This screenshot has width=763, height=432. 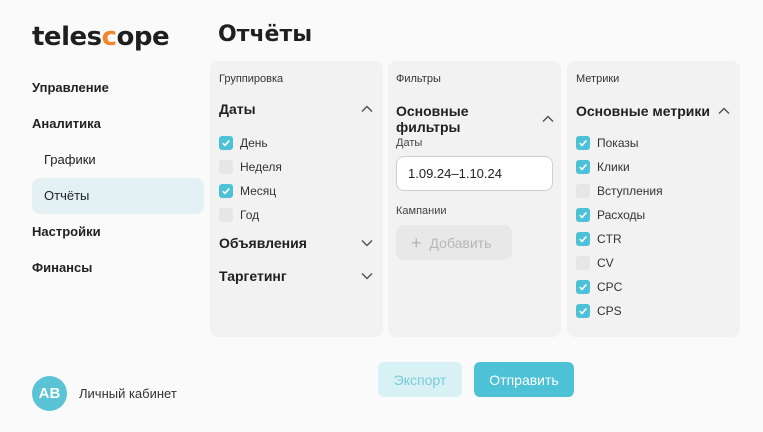 What do you see at coordinates (261, 167) in the screenshot?
I see `checkbox-label: Неделя` at bounding box center [261, 167].